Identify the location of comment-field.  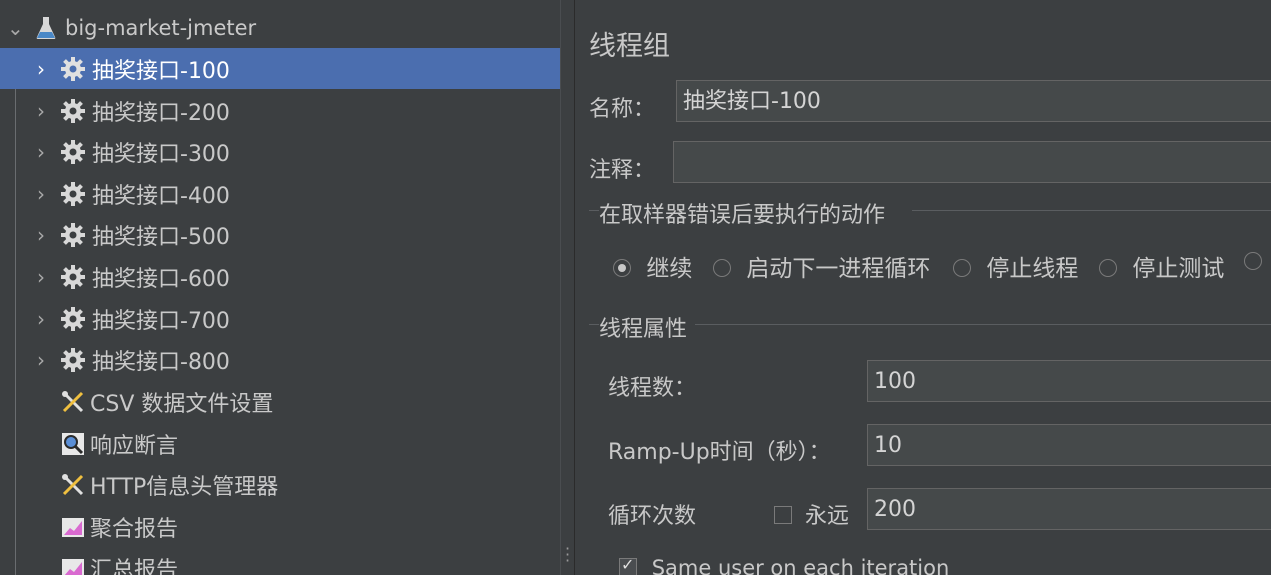
(972, 162).